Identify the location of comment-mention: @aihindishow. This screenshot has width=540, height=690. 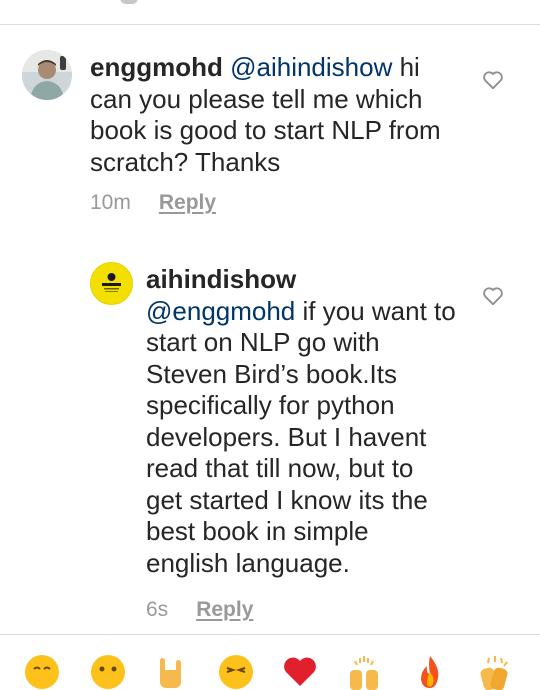
(311, 67).